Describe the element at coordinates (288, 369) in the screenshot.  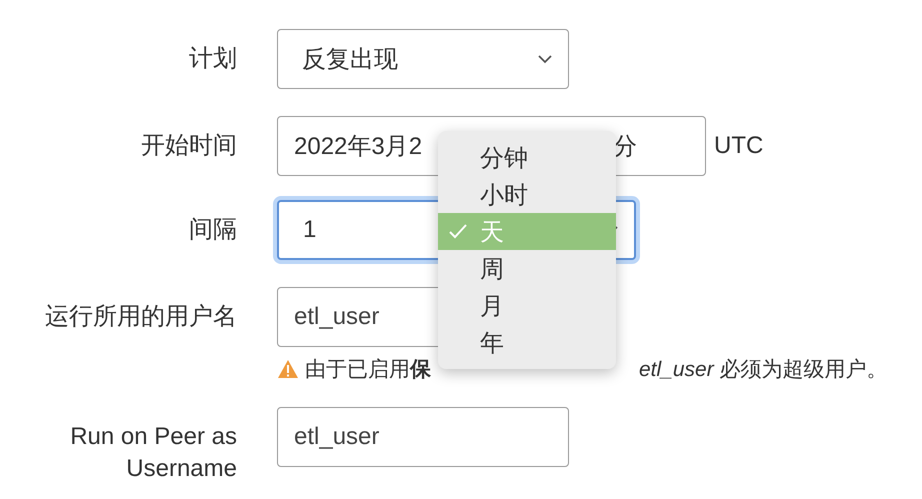
I see `warning-icon` at that location.